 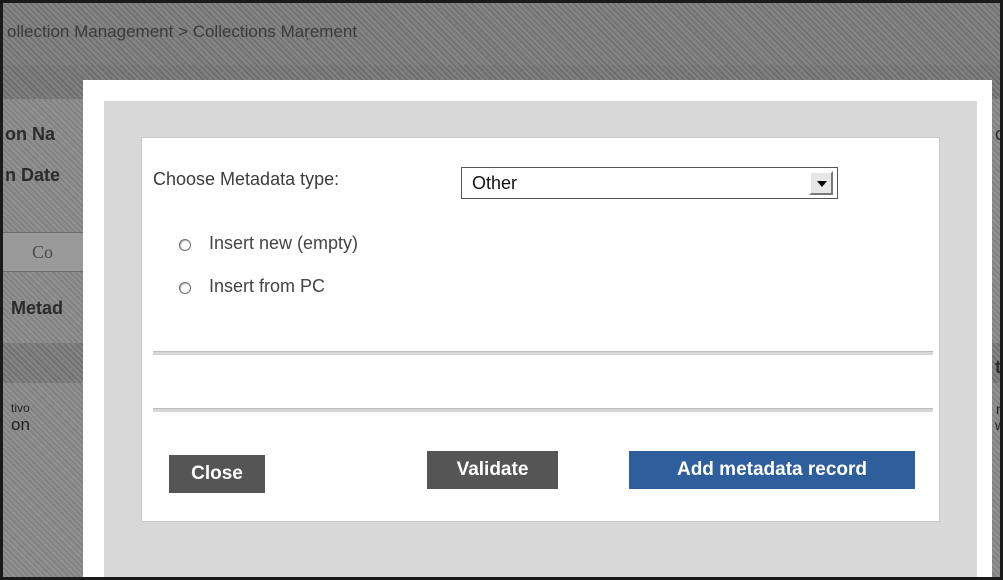 I want to click on background-right-text-t: t, so click(x=998, y=367).